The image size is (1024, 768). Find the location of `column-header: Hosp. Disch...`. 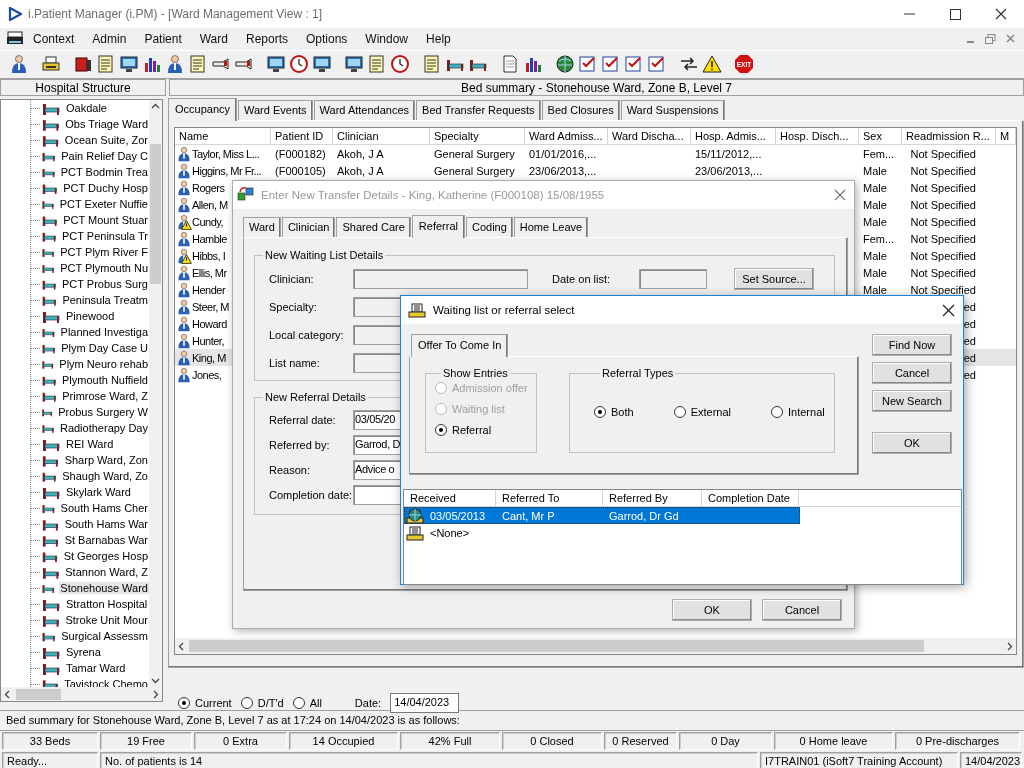

column-header: Hosp. Disch... is located at coordinates (817, 136).